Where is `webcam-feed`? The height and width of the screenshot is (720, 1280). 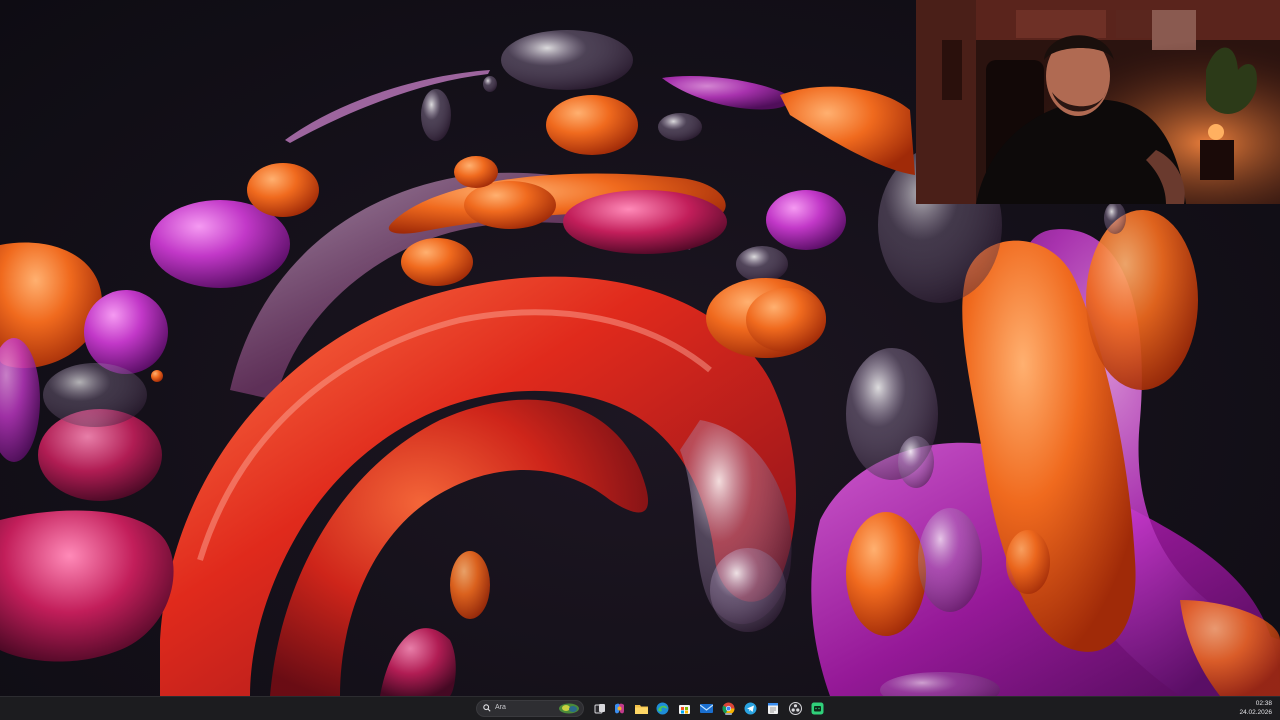 webcam-feed is located at coordinates (1098, 102).